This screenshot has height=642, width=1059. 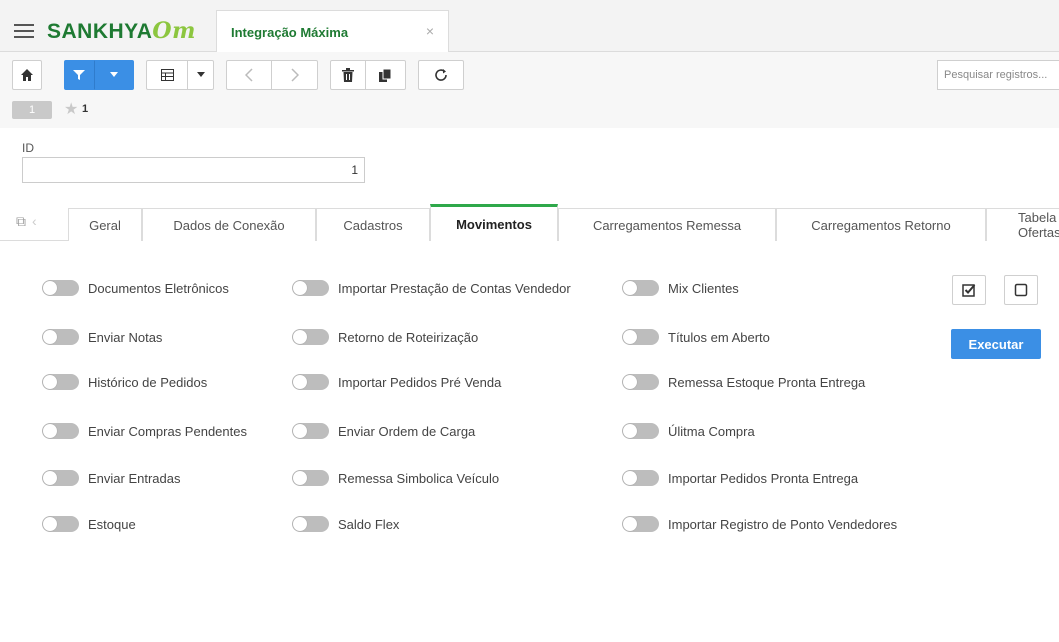 What do you see at coordinates (105, 224) in the screenshot?
I see `tab-geral: Geral` at bounding box center [105, 224].